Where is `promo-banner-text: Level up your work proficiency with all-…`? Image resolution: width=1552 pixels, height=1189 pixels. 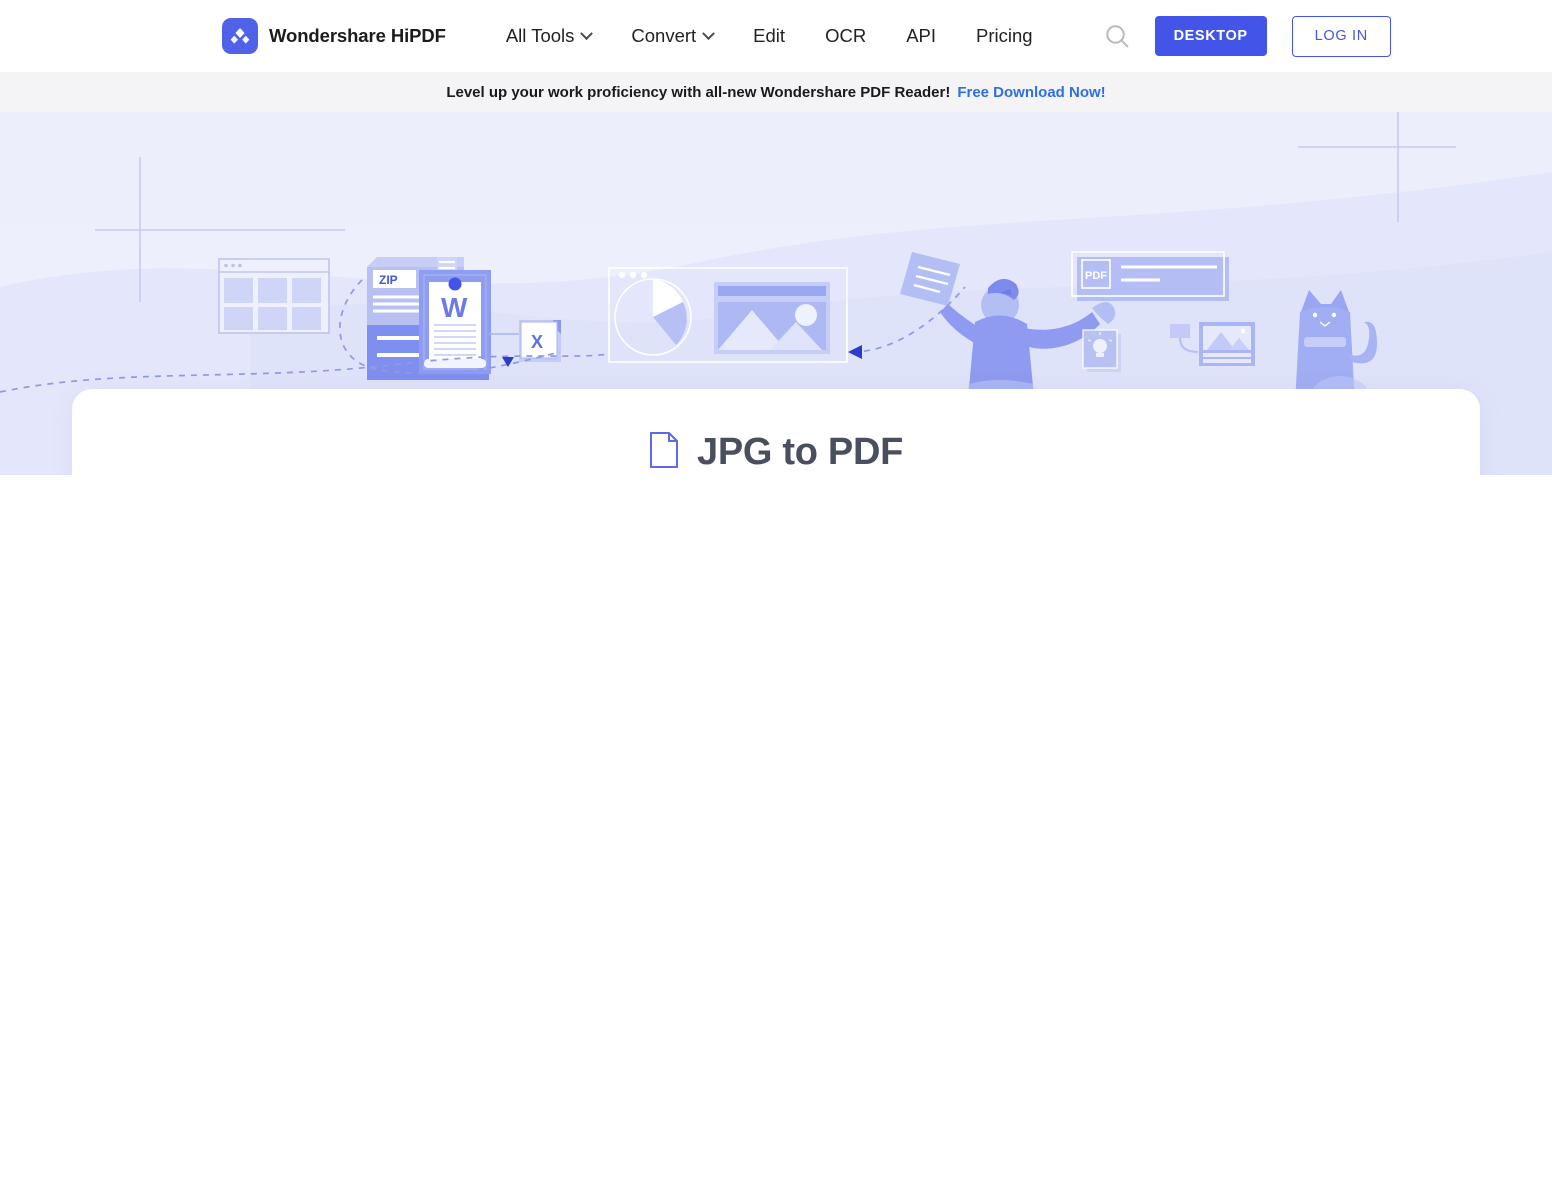 promo-banner-text: Level up your work proficiency with all-… is located at coordinates (698, 92).